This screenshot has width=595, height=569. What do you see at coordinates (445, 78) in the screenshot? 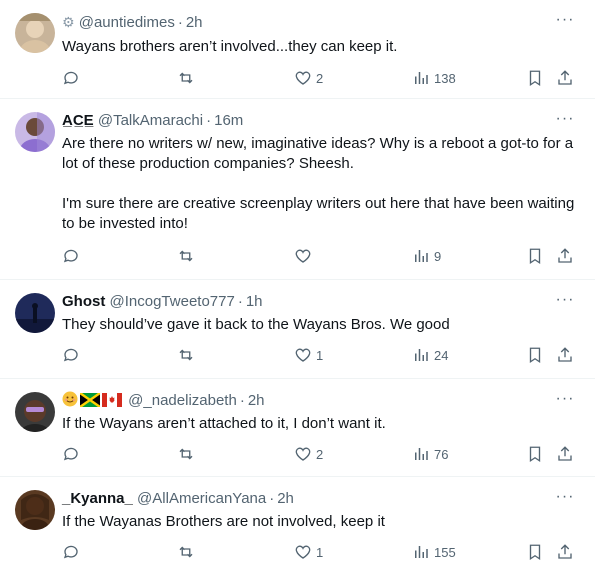
I see `view-count: 138` at bounding box center [445, 78].